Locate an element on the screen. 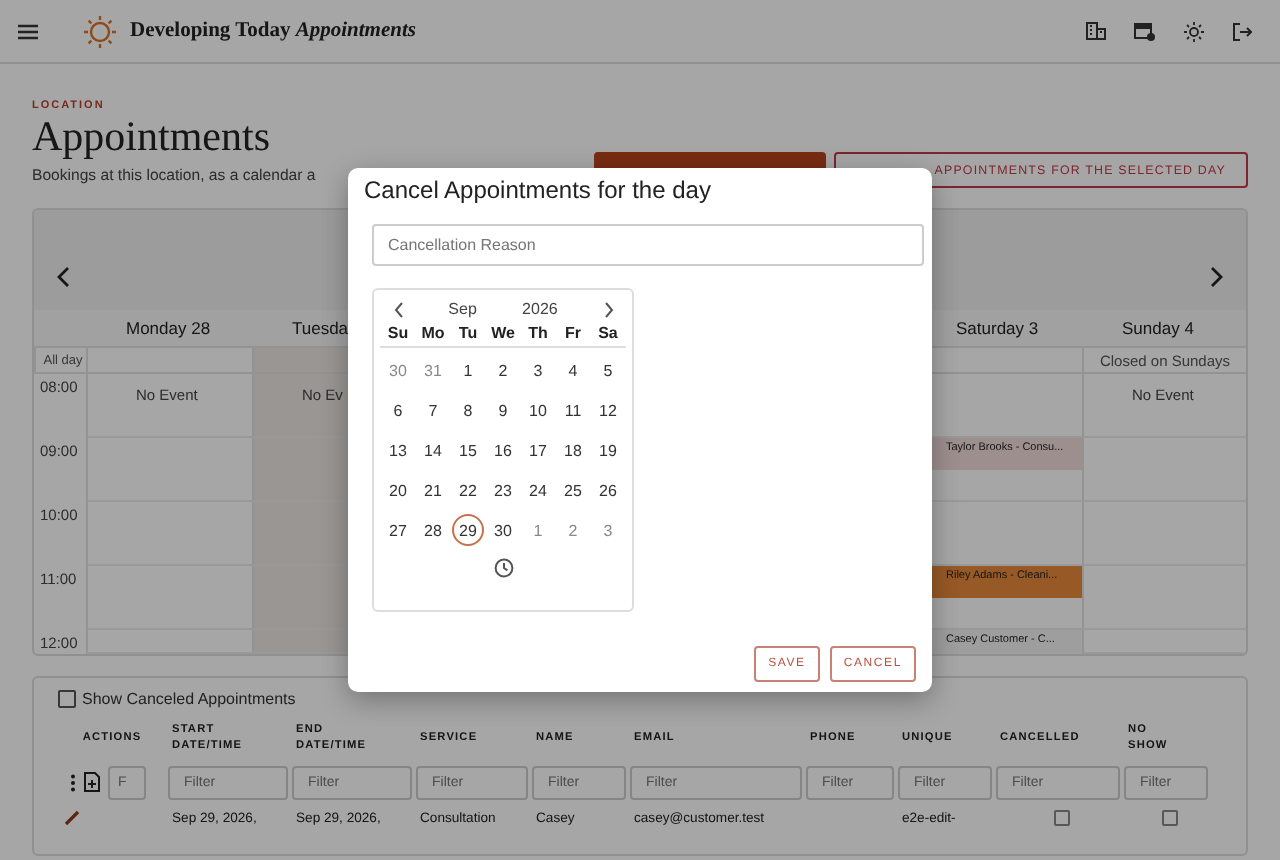 This screenshot has height=860, width=1280. kebab-menu-icon is located at coordinates (73, 782).